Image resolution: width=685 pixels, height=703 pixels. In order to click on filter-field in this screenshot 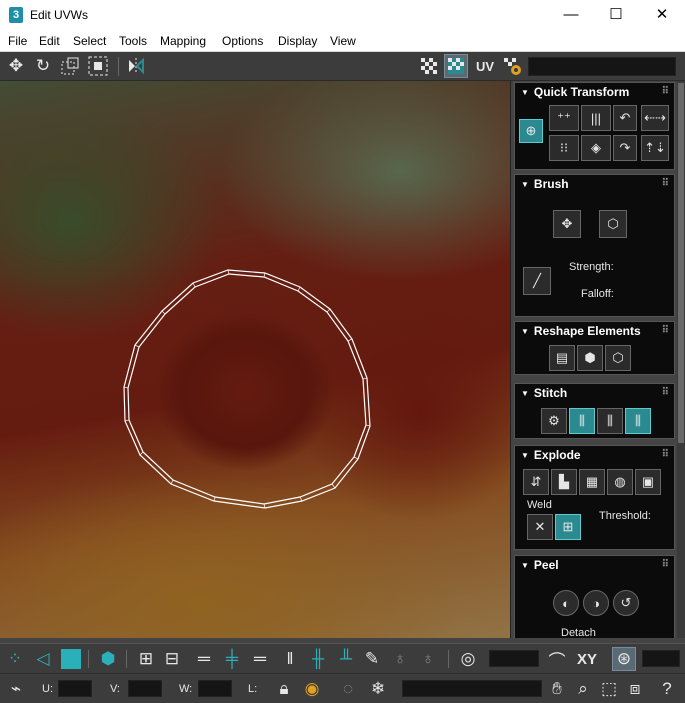, I will do `click(472, 688)`.